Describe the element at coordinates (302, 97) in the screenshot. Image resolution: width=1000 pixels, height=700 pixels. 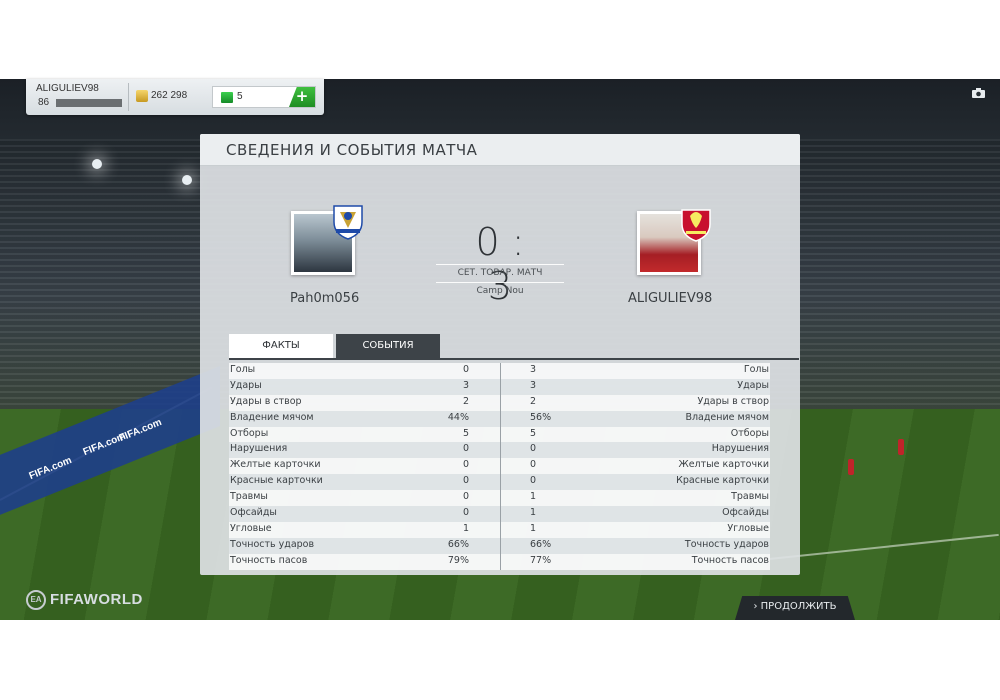
I see `add-points-button: +` at that location.